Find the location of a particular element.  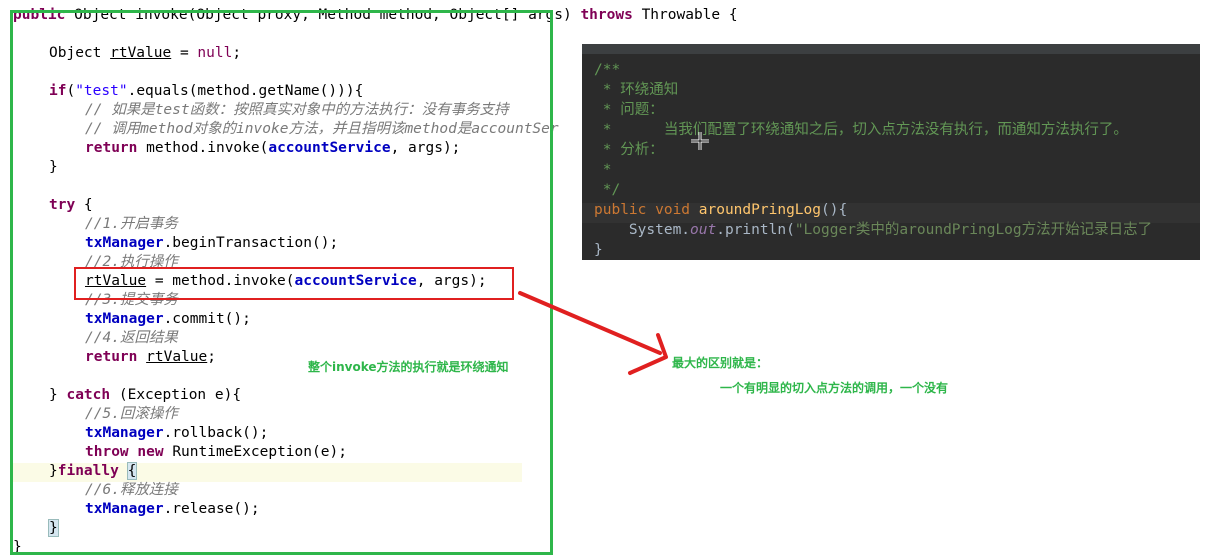

difference-title: 最大的区别就是： is located at coordinates (720, 363).